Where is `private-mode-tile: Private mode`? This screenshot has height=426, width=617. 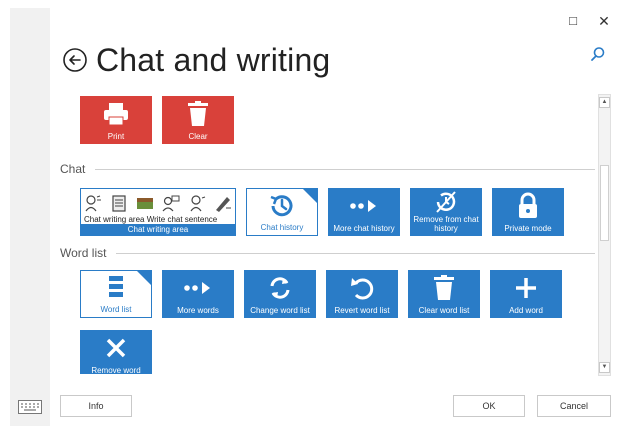 private-mode-tile: Private mode is located at coordinates (528, 212).